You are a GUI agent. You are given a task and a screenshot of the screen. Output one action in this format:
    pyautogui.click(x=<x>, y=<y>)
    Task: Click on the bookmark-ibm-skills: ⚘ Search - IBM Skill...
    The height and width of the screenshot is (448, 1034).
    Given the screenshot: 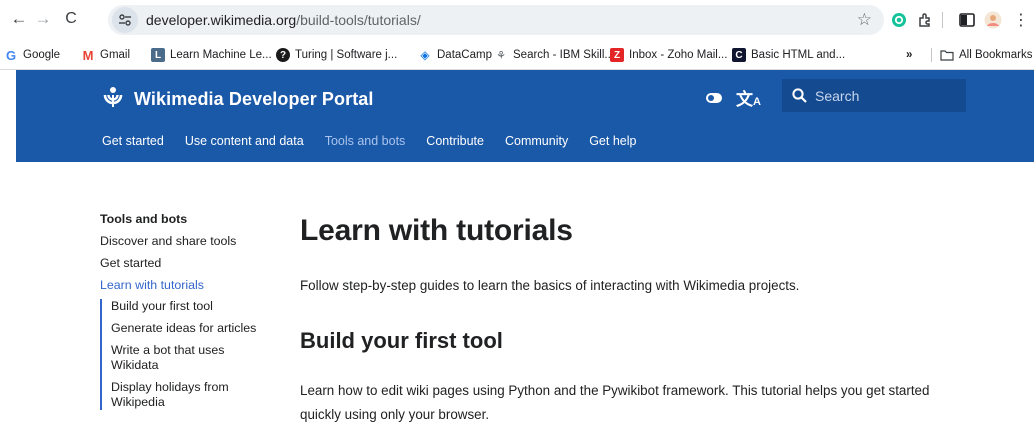 What is the action you would take?
    pyautogui.click(x=554, y=55)
    